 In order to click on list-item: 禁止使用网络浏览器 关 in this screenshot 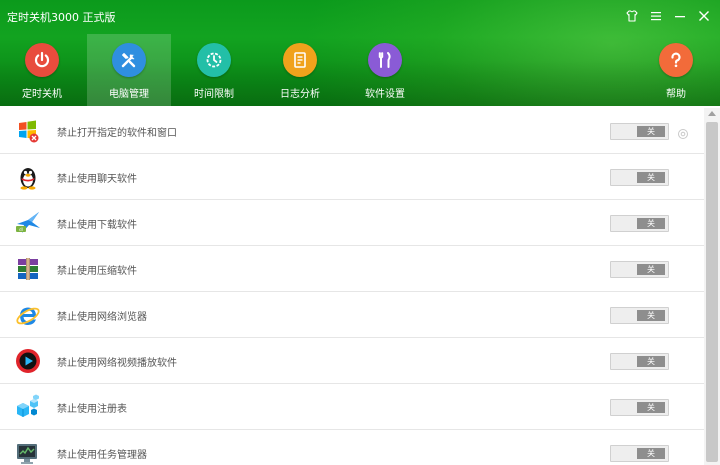, I will do `click(352, 315)`.